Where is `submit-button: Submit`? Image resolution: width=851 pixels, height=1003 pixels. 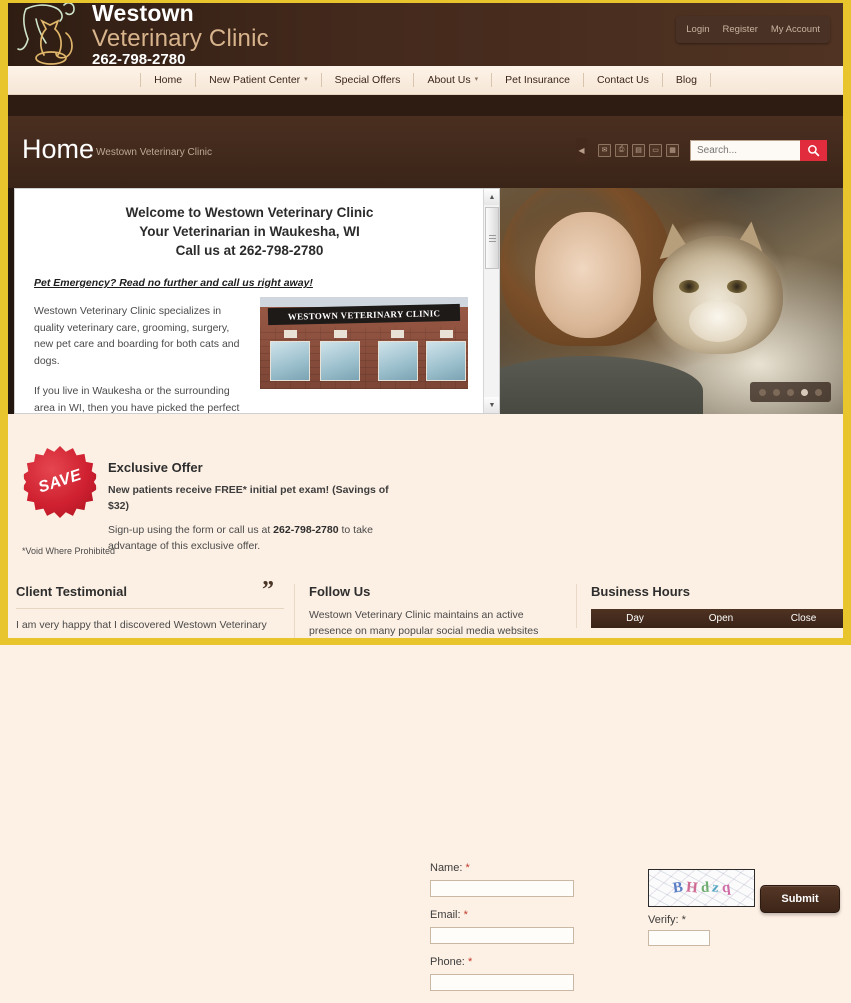
submit-button: Submit is located at coordinates (800, 899).